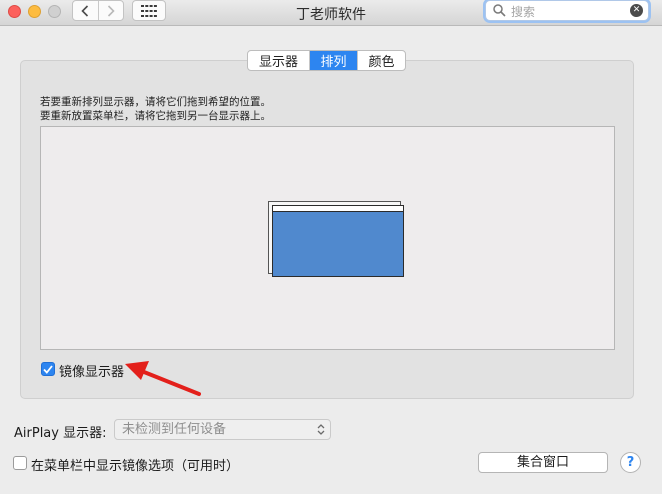 The width and height of the screenshot is (662, 494). What do you see at coordinates (155, 116) in the screenshot?
I see `instruction-text-2: 要重新放置菜单栏，请将它拖到另一台显示器上。` at bounding box center [155, 116].